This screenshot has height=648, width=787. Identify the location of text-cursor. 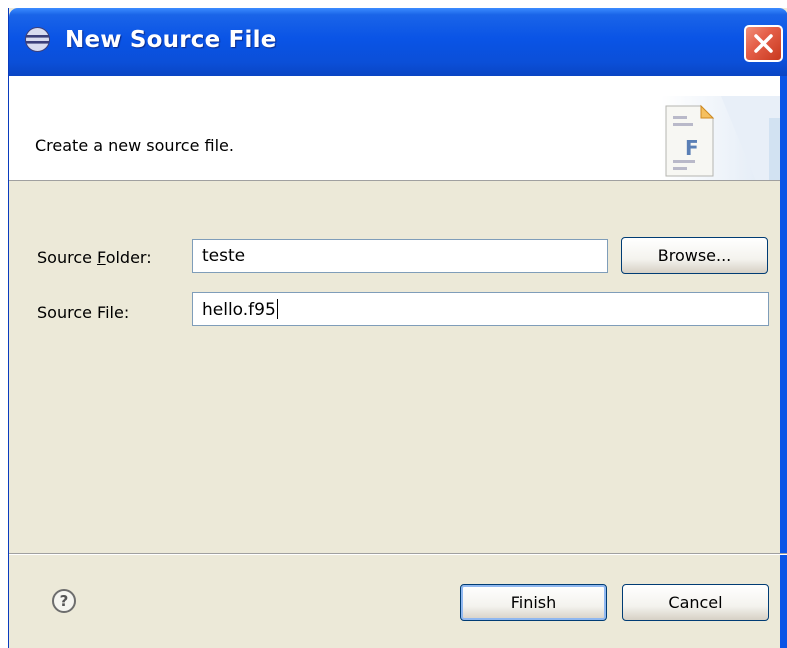
(277, 309).